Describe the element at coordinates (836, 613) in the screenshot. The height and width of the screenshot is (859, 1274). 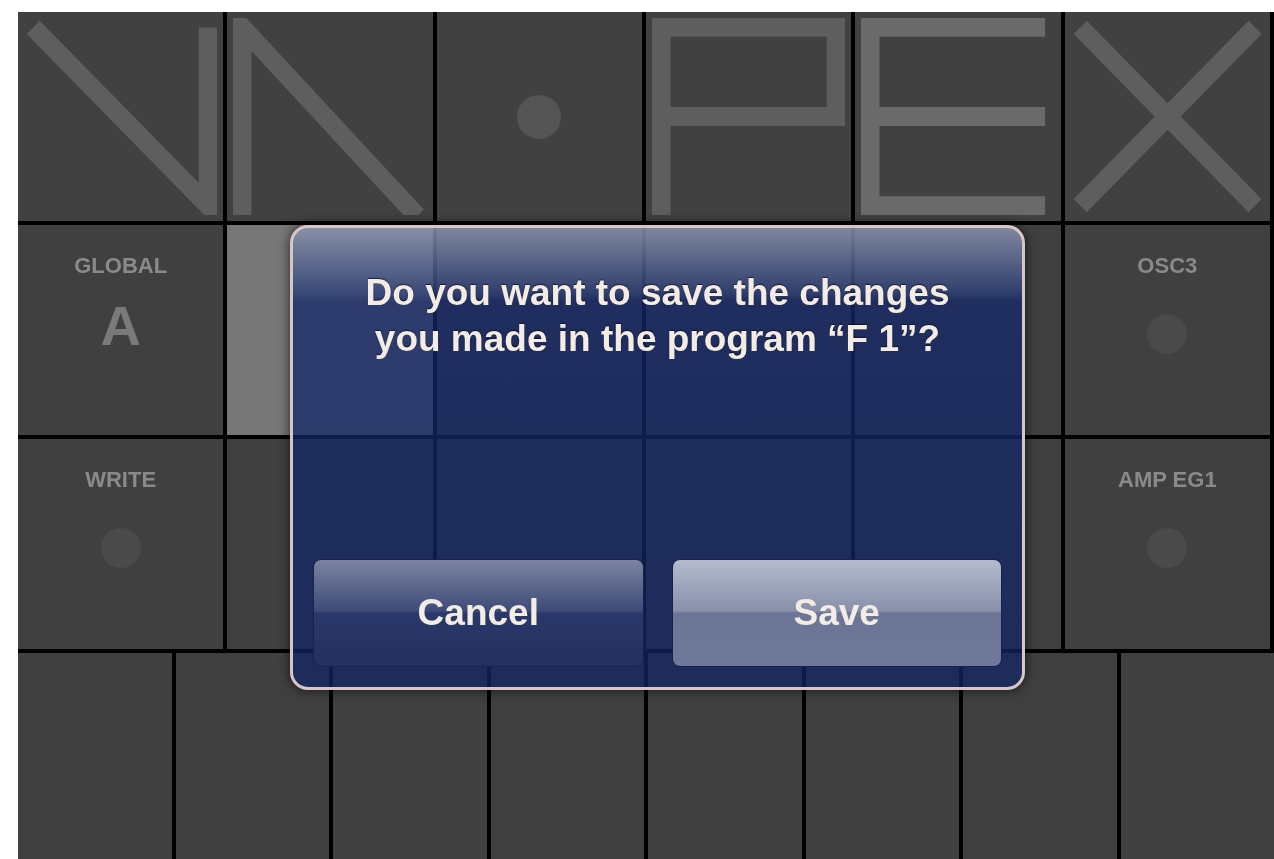
I see `save-button: Save` at that location.